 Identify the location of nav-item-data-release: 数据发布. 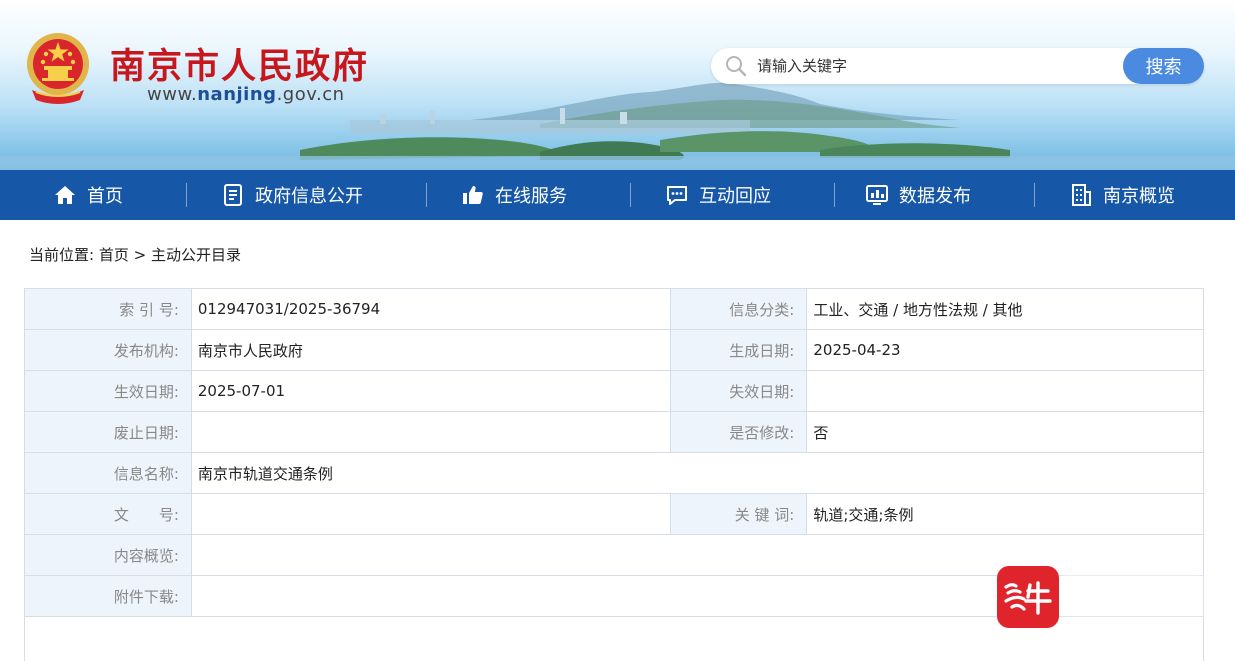
(918, 195).